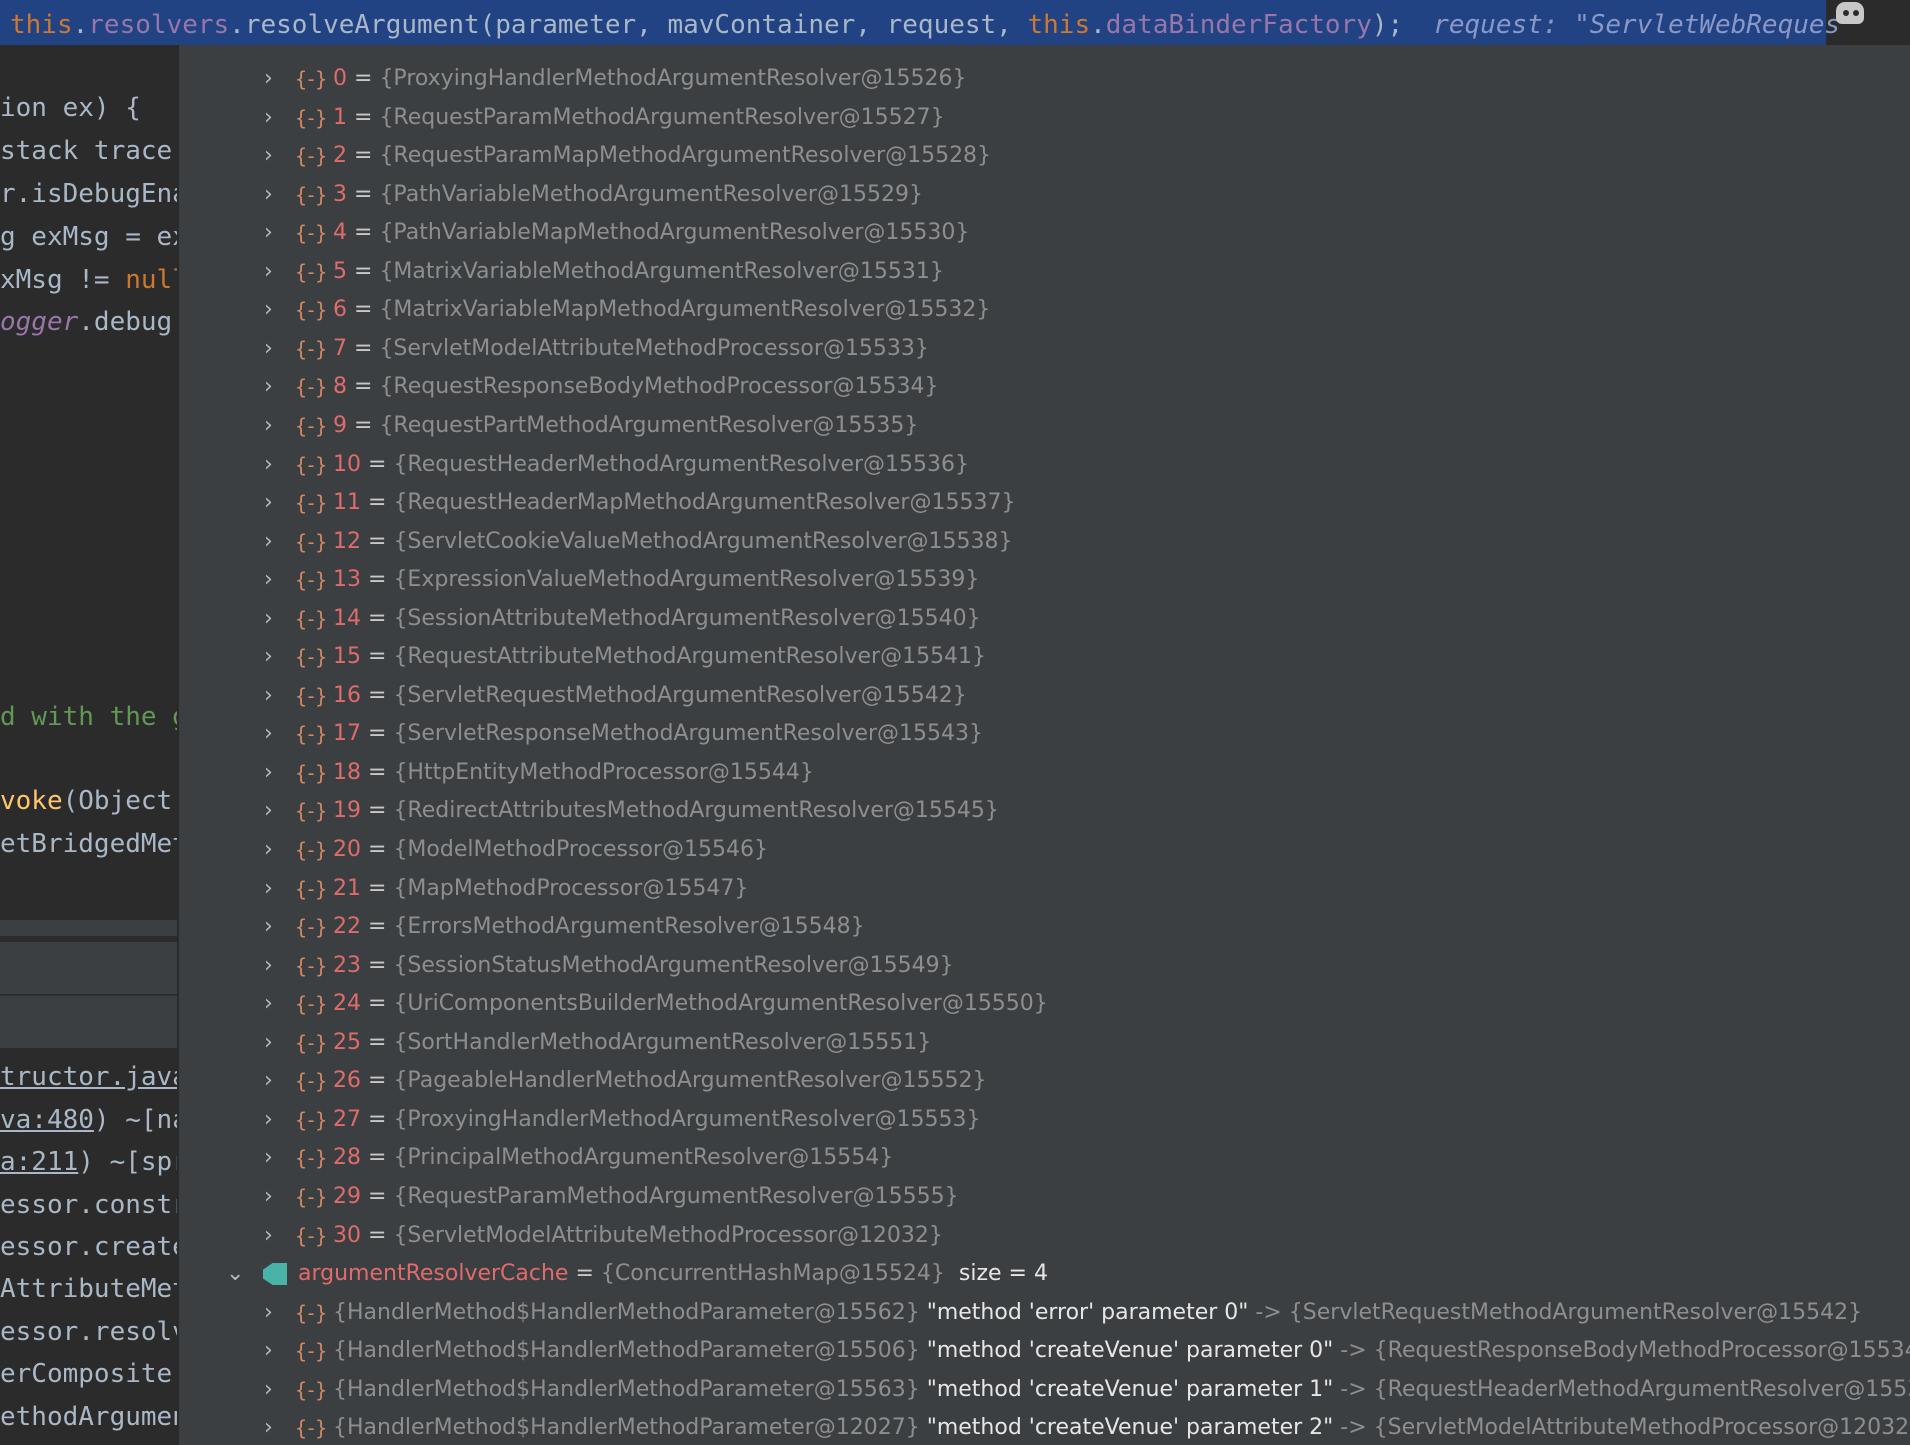 The height and width of the screenshot is (1445, 1910). What do you see at coordinates (347, 618) in the screenshot?
I see `row-index: 14` at bounding box center [347, 618].